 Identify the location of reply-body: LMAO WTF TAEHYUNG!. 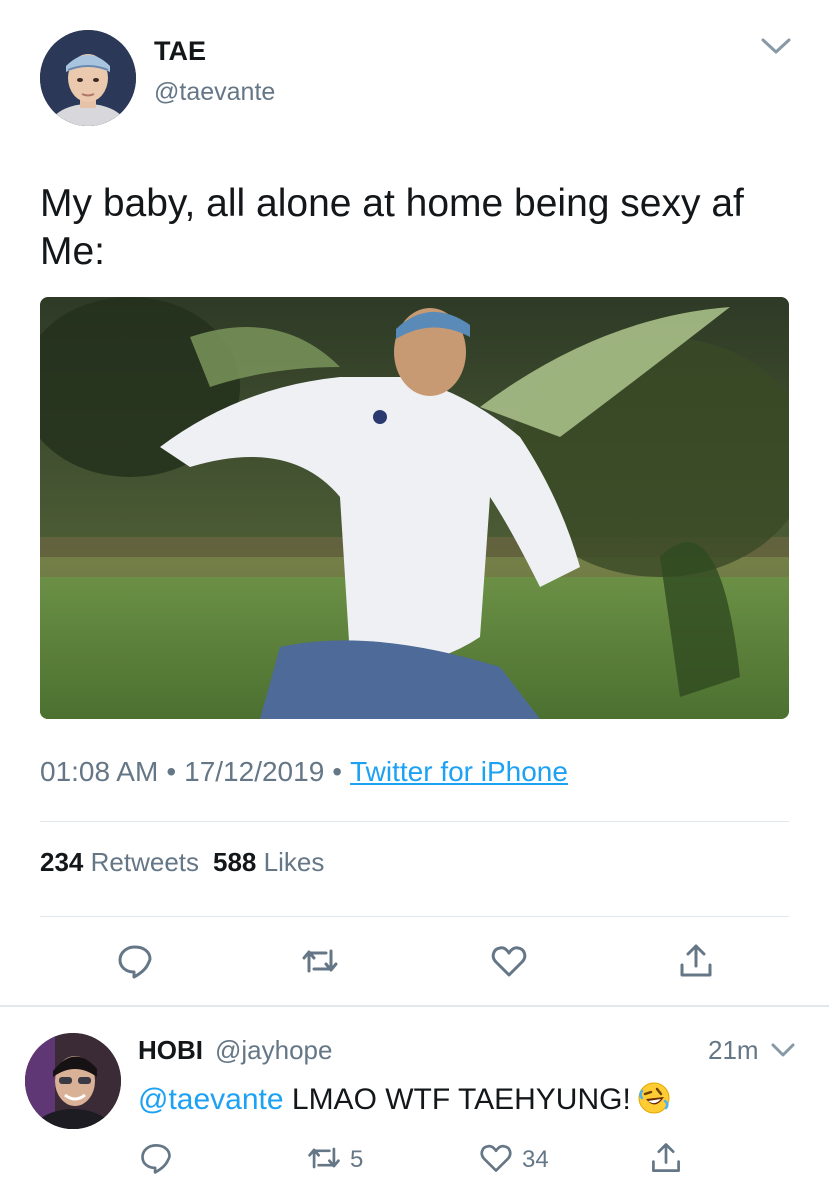
(457, 1099).